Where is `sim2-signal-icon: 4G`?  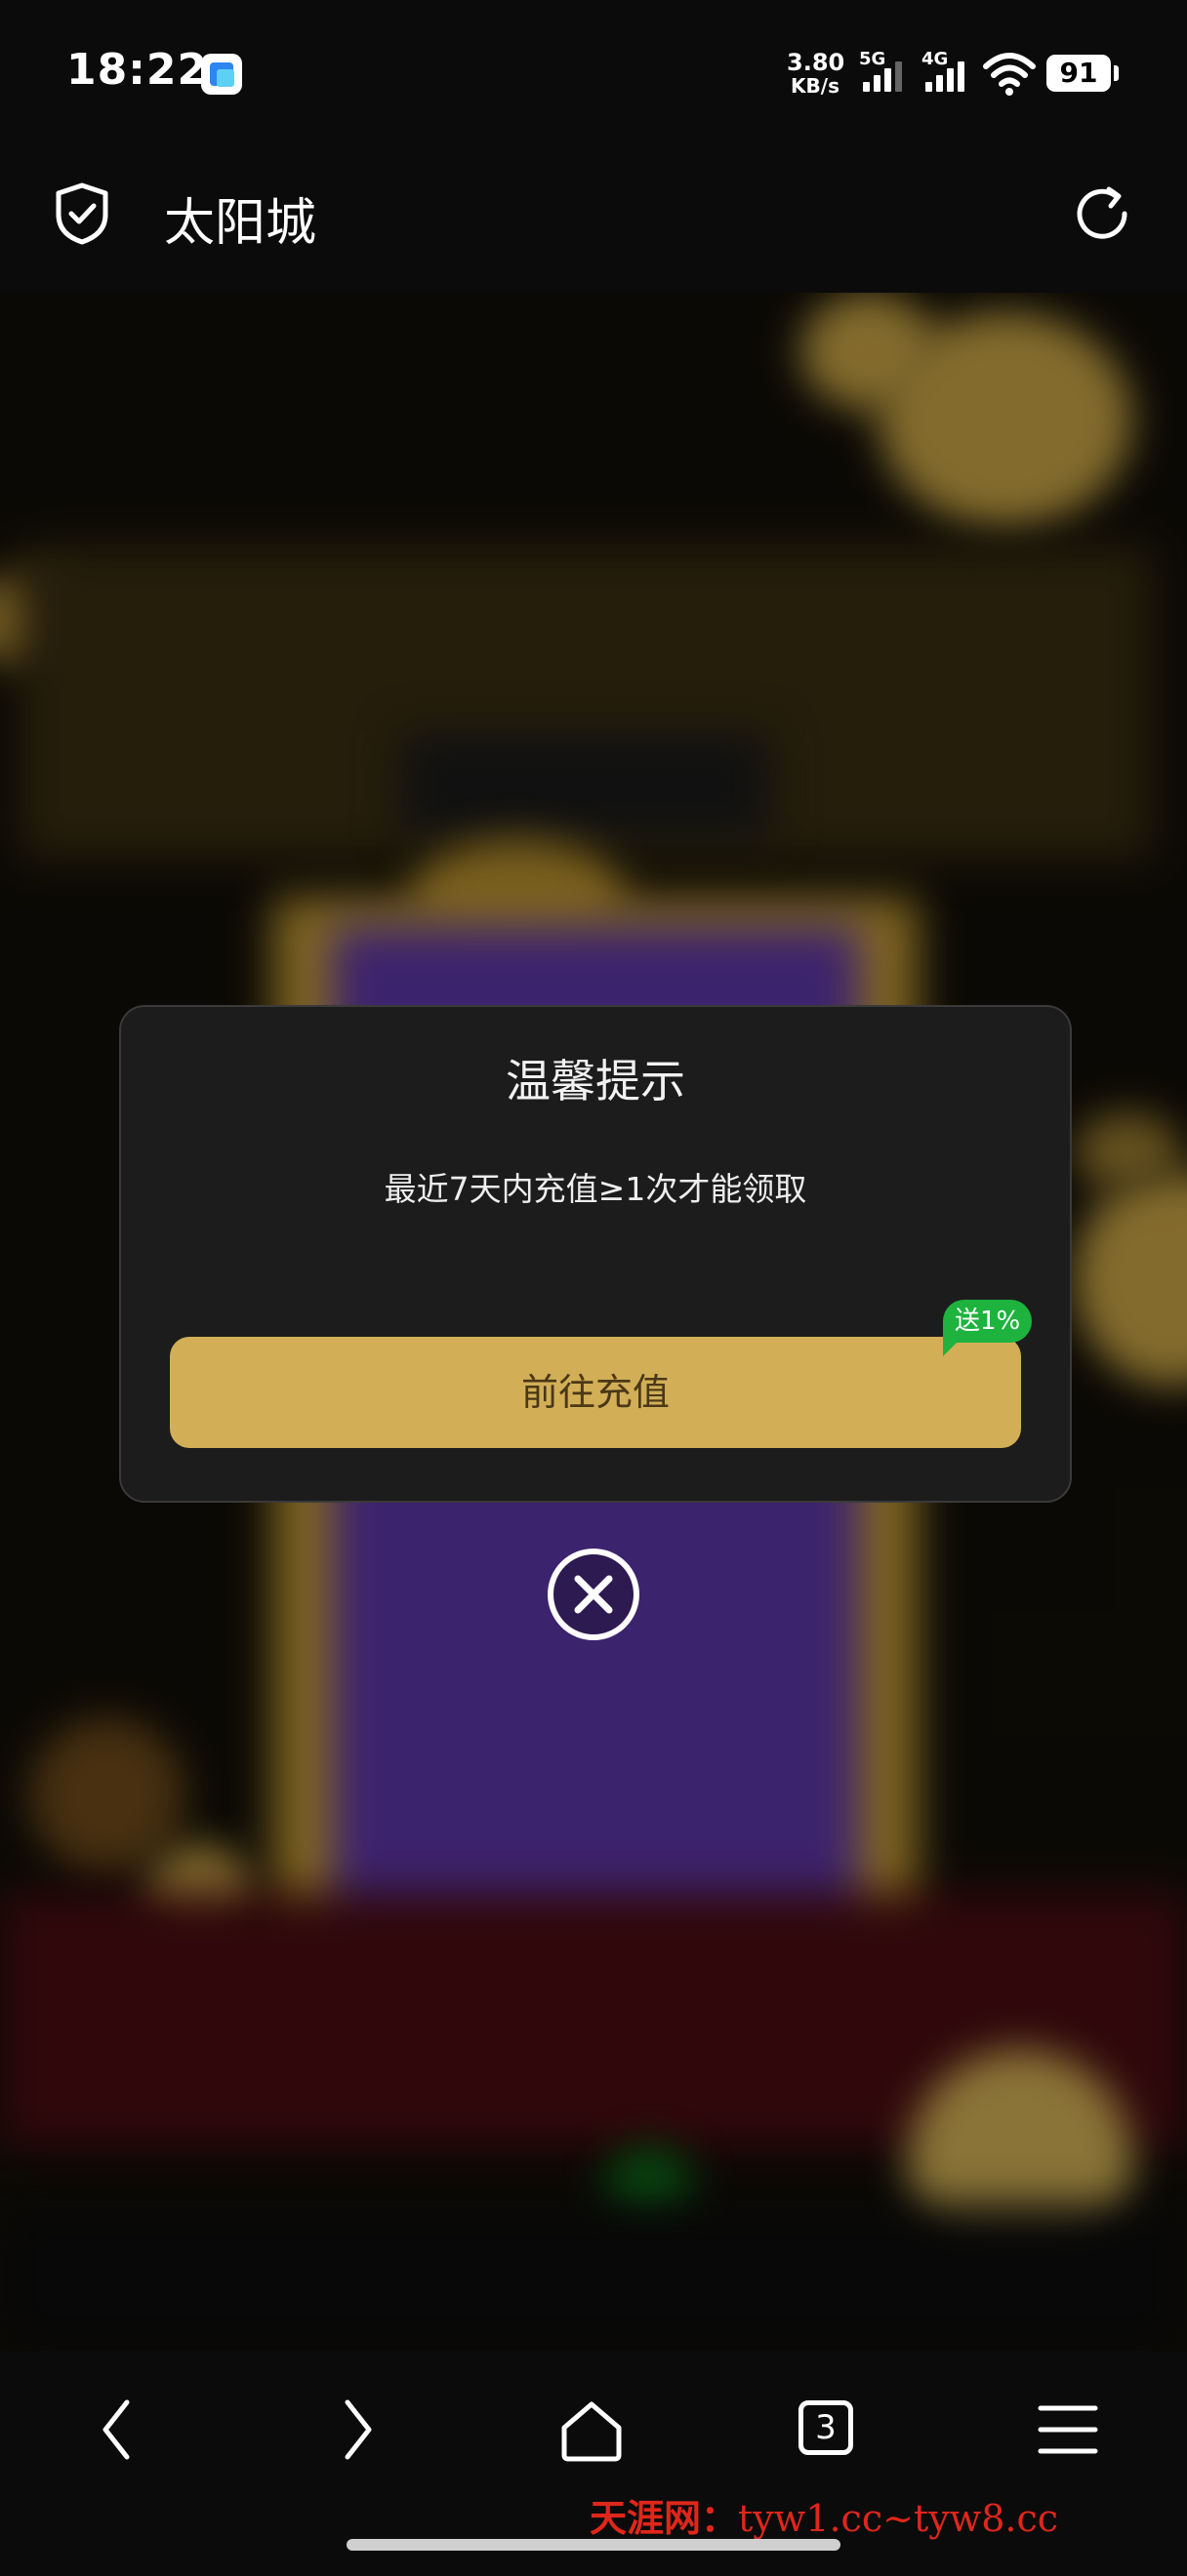 sim2-signal-icon: 4G is located at coordinates (948, 72).